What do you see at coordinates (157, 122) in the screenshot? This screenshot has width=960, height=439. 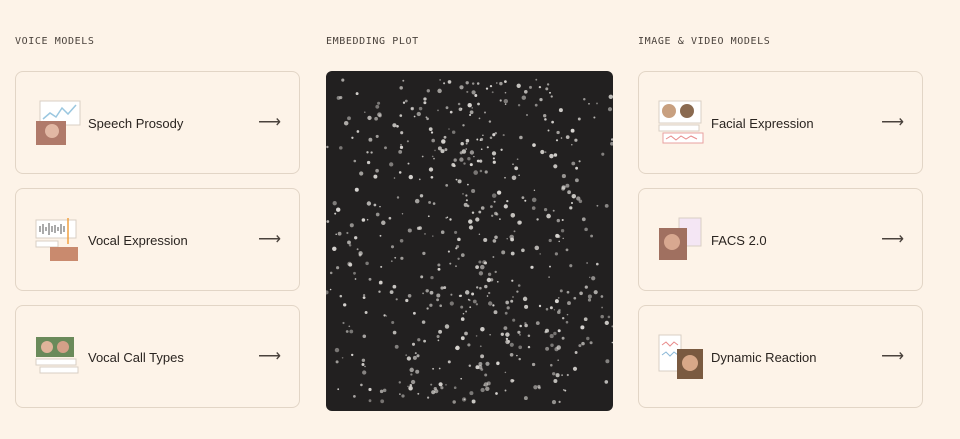 I see `speech-prosody-card: Speech Prosody ⟶` at bounding box center [157, 122].